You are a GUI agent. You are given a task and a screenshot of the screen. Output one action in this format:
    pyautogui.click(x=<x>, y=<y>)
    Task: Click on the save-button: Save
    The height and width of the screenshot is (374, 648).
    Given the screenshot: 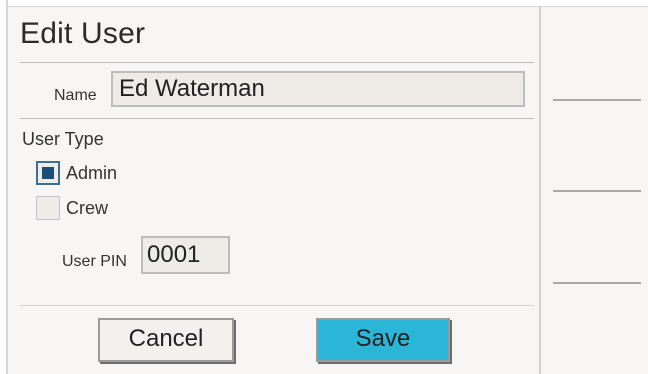 What is the action you would take?
    pyautogui.click(x=383, y=340)
    